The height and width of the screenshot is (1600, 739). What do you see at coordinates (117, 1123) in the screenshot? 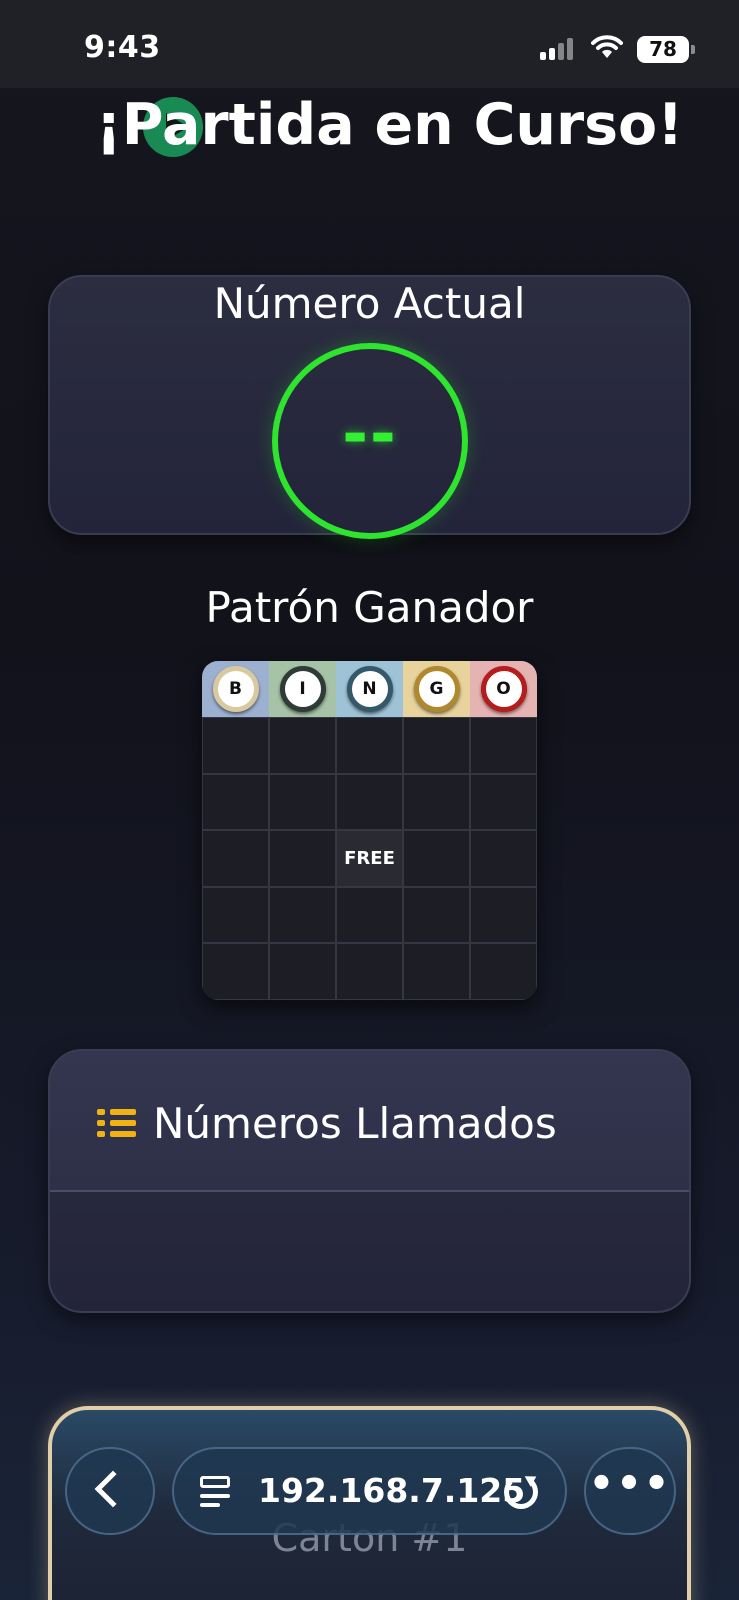
I see `list-icon` at bounding box center [117, 1123].